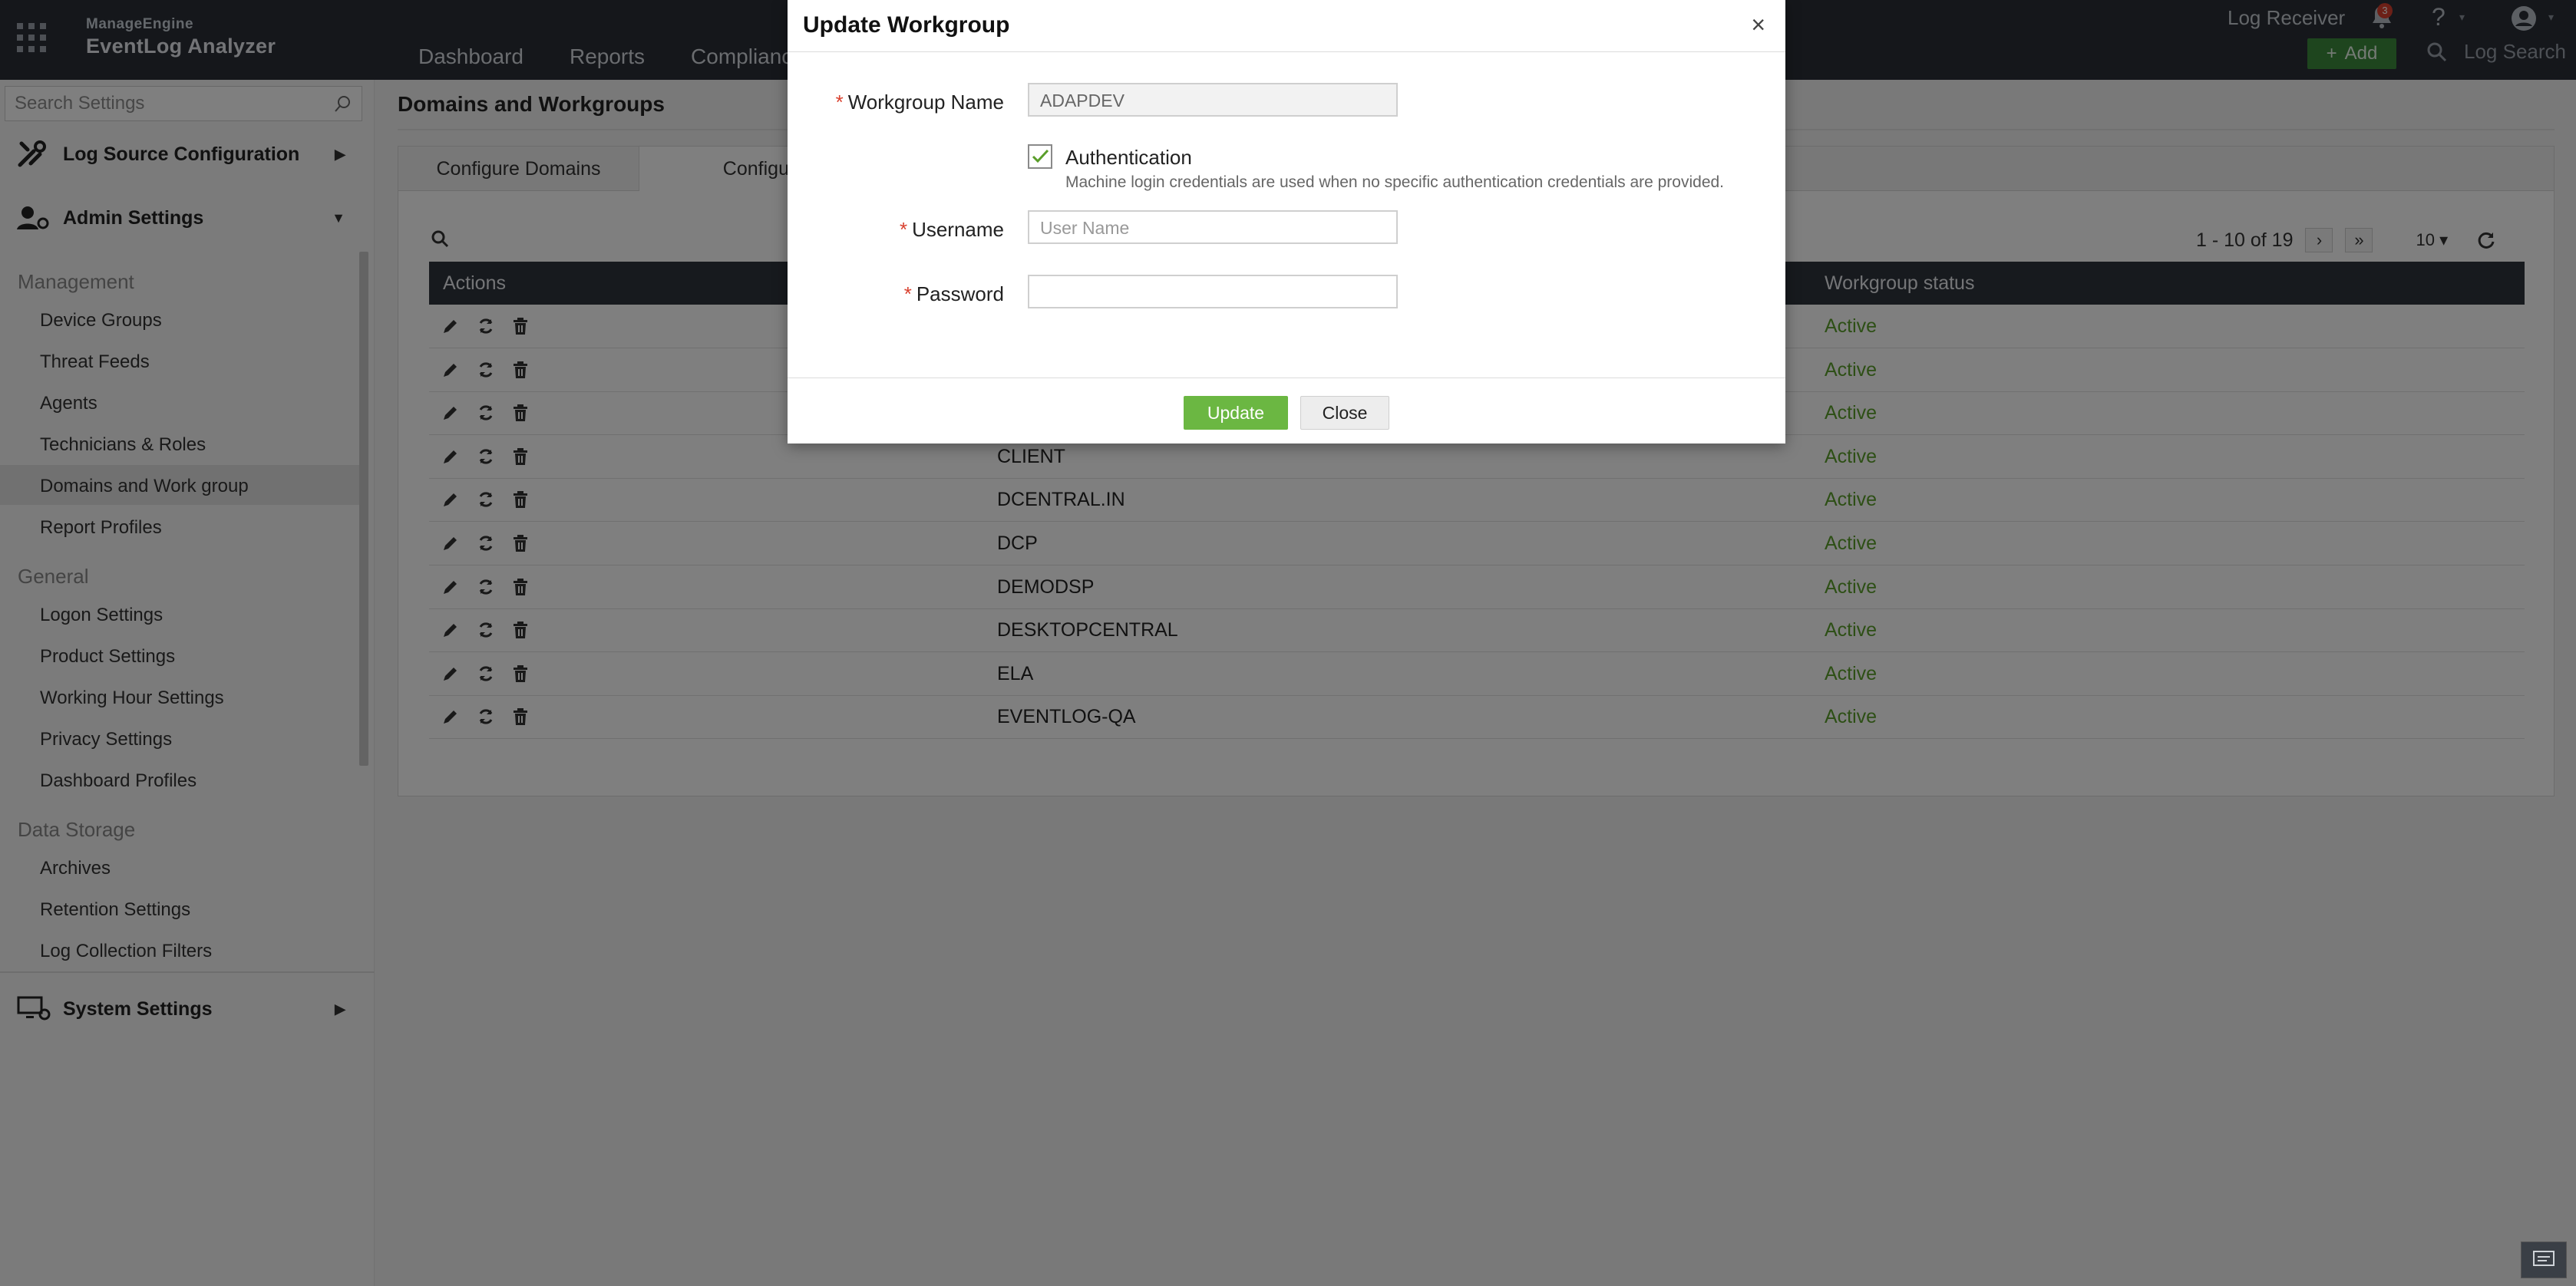 The width and height of the screenshot is (2576, 1286). What do you see at coordinates (906, 25) in the screenshot?
I see `dialog-title: Update Workgroup` at bounding box center [906, 25].